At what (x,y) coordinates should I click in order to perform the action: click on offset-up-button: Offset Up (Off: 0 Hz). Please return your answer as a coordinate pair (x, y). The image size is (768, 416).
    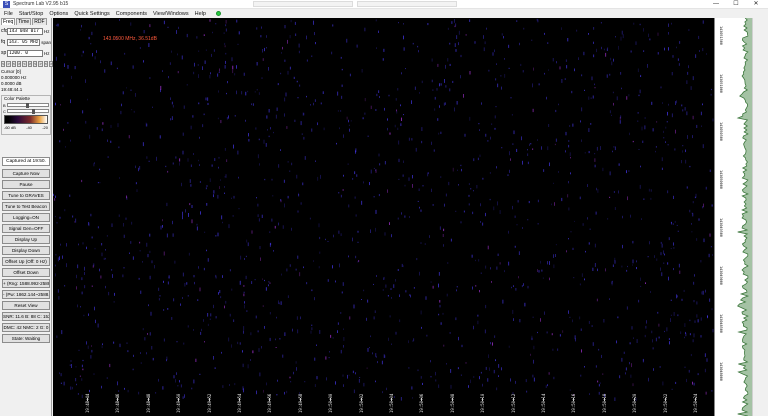
    Looking at the image, I should click on (26, 261).